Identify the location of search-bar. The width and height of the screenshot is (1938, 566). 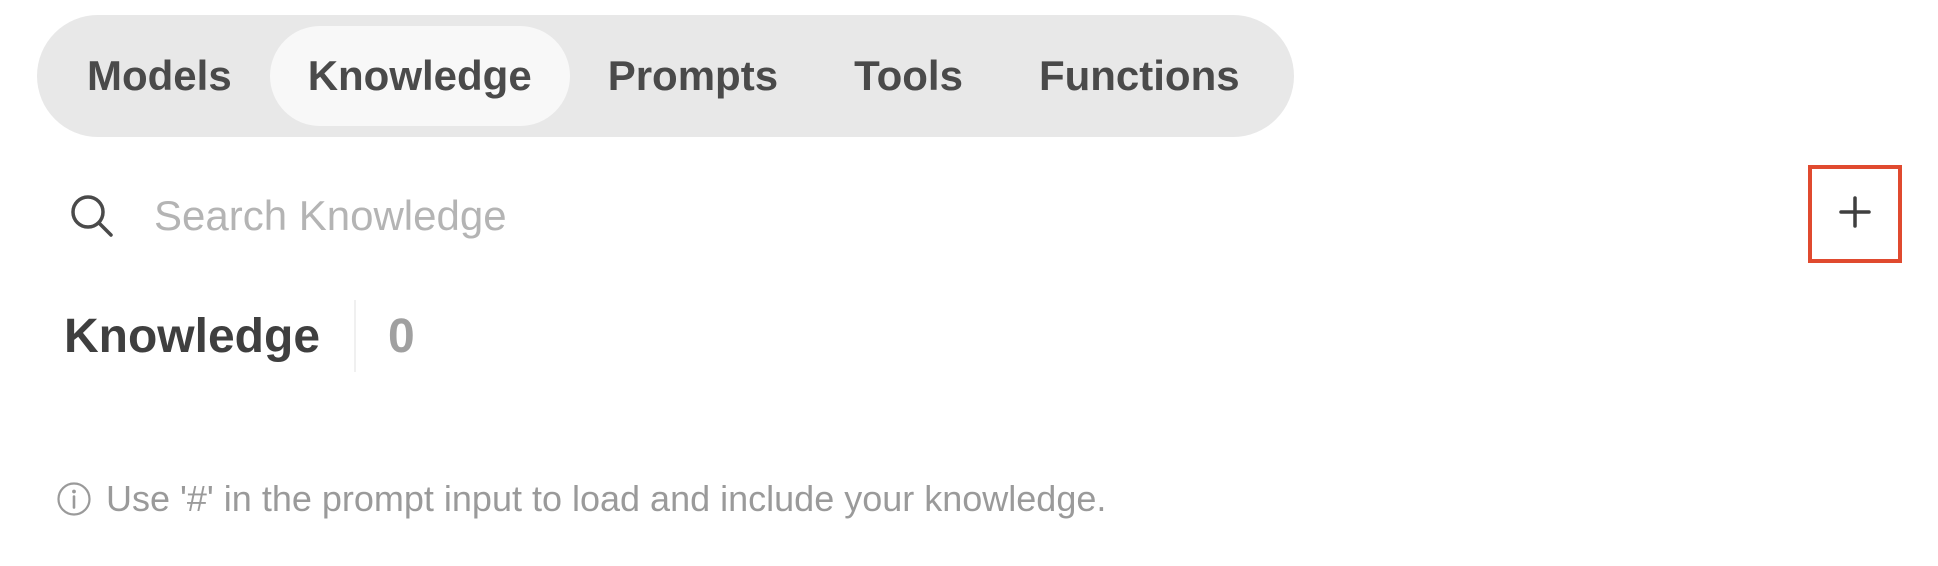
(940, 216).